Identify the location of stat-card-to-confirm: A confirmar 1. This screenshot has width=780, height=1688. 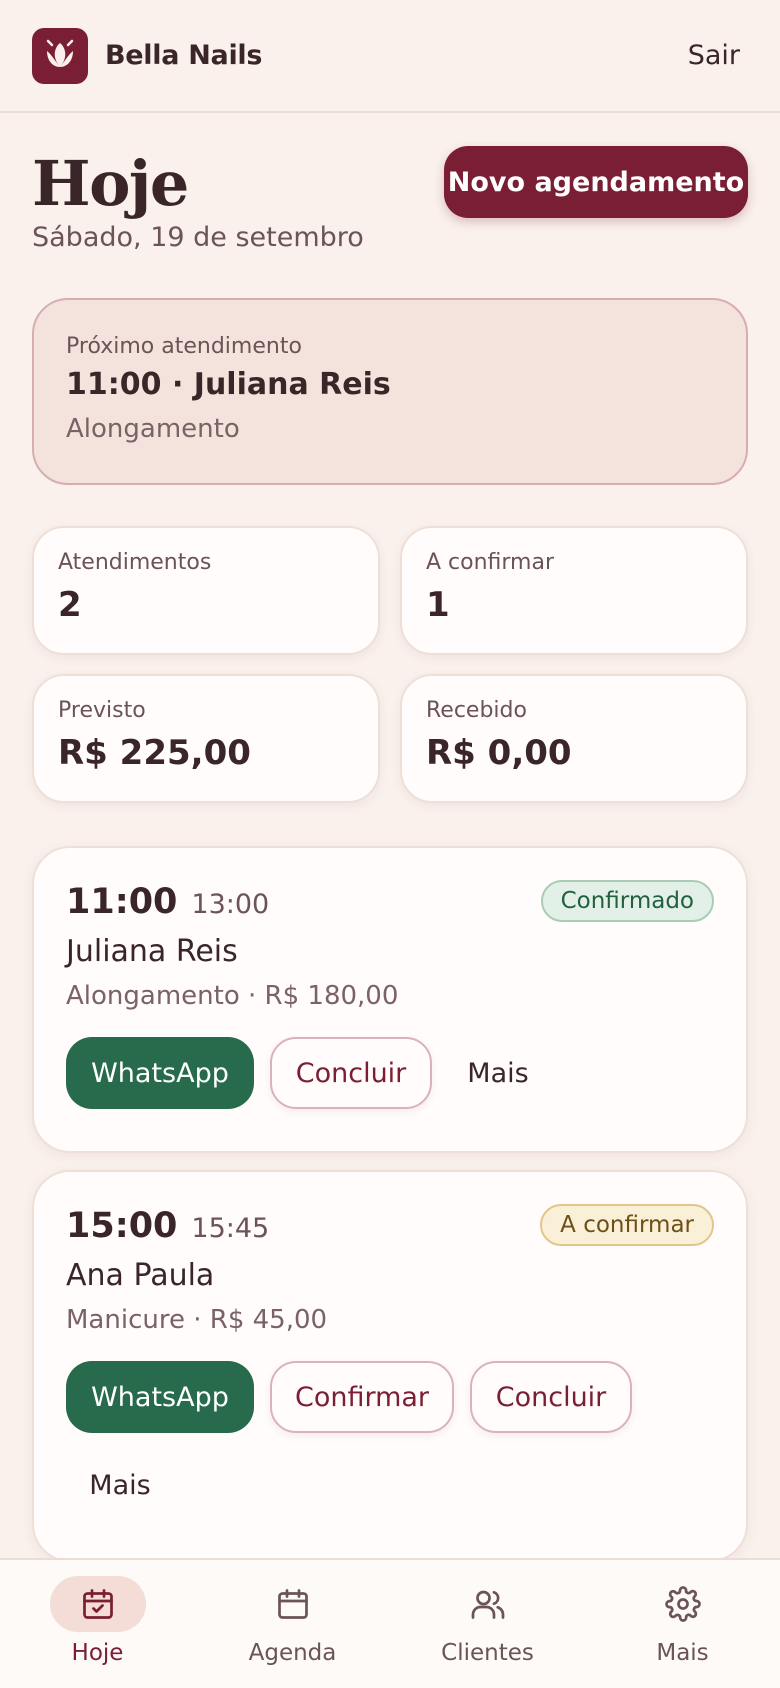
(574, 590).